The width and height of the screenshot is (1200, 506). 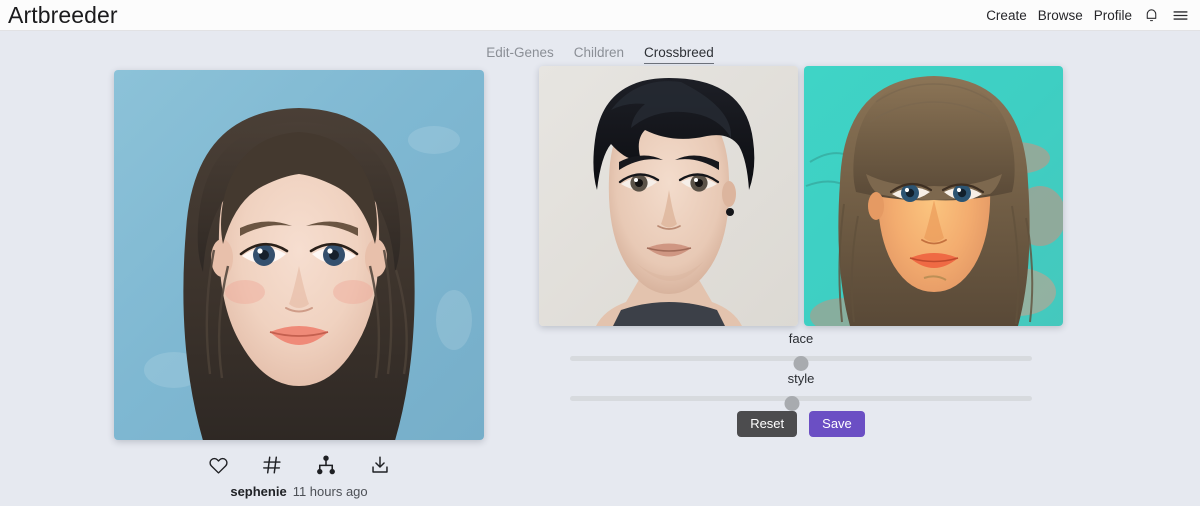 I want to click on hash-icon, so click(x=272, y=465).